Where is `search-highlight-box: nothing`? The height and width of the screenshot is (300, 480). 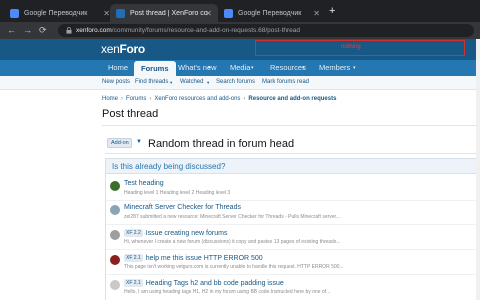 search-highlight-box: nothing is located at coordinates (360, 48).